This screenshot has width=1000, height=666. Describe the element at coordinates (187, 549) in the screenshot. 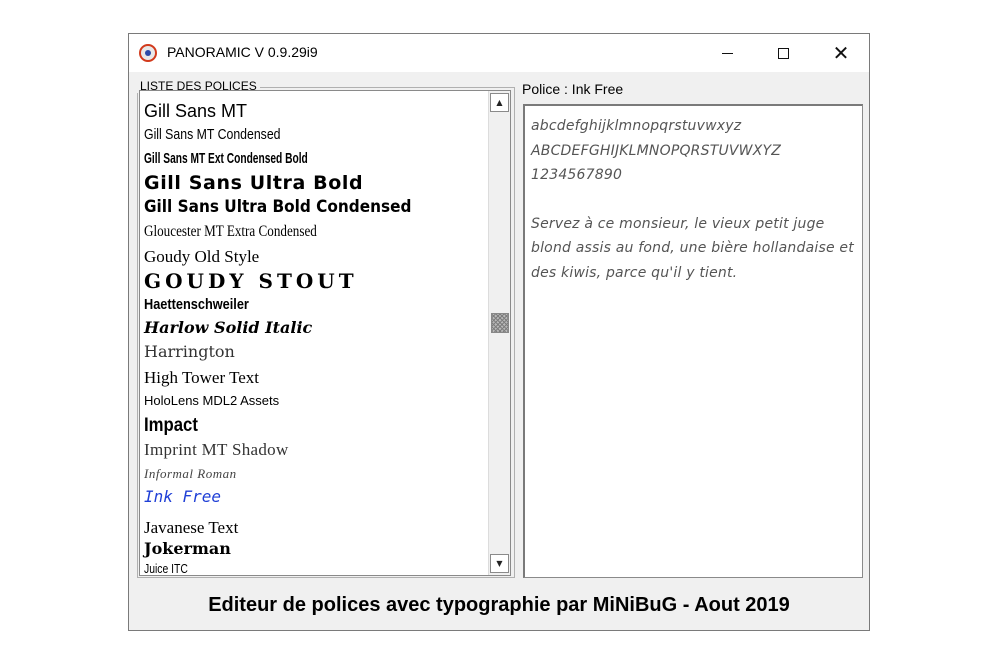

I see `font-list-item: Jokerman` at that location.